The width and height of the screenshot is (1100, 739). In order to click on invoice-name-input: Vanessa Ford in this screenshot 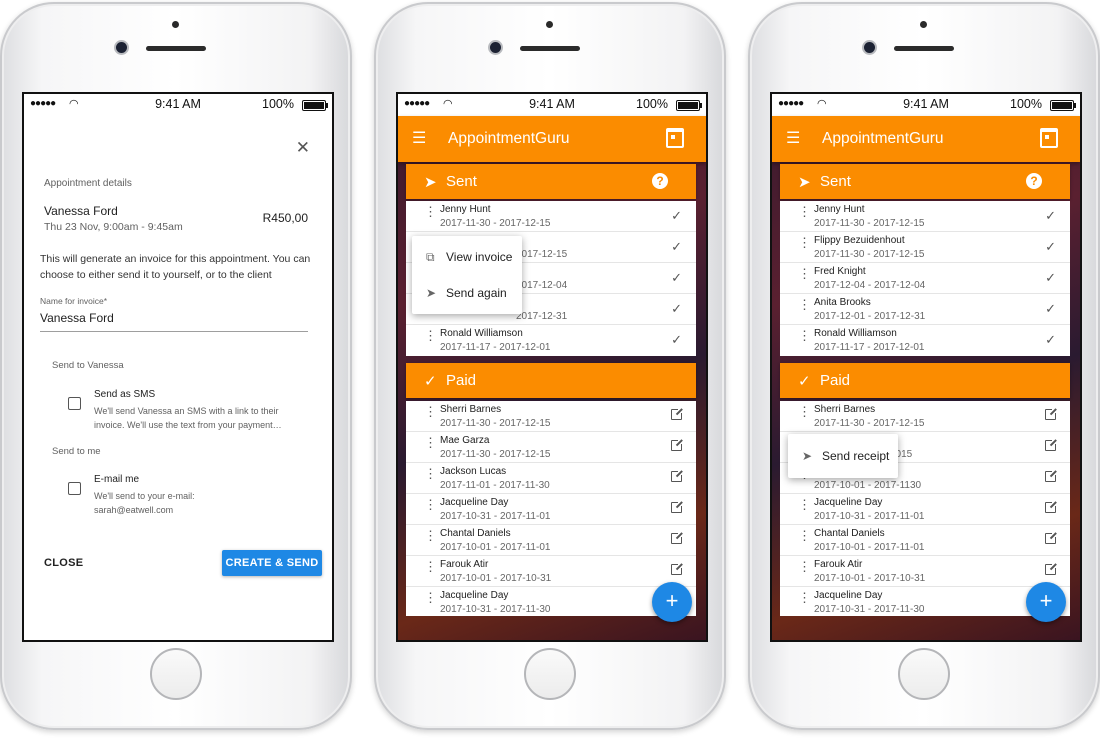, I will do `click(174, 321)`.